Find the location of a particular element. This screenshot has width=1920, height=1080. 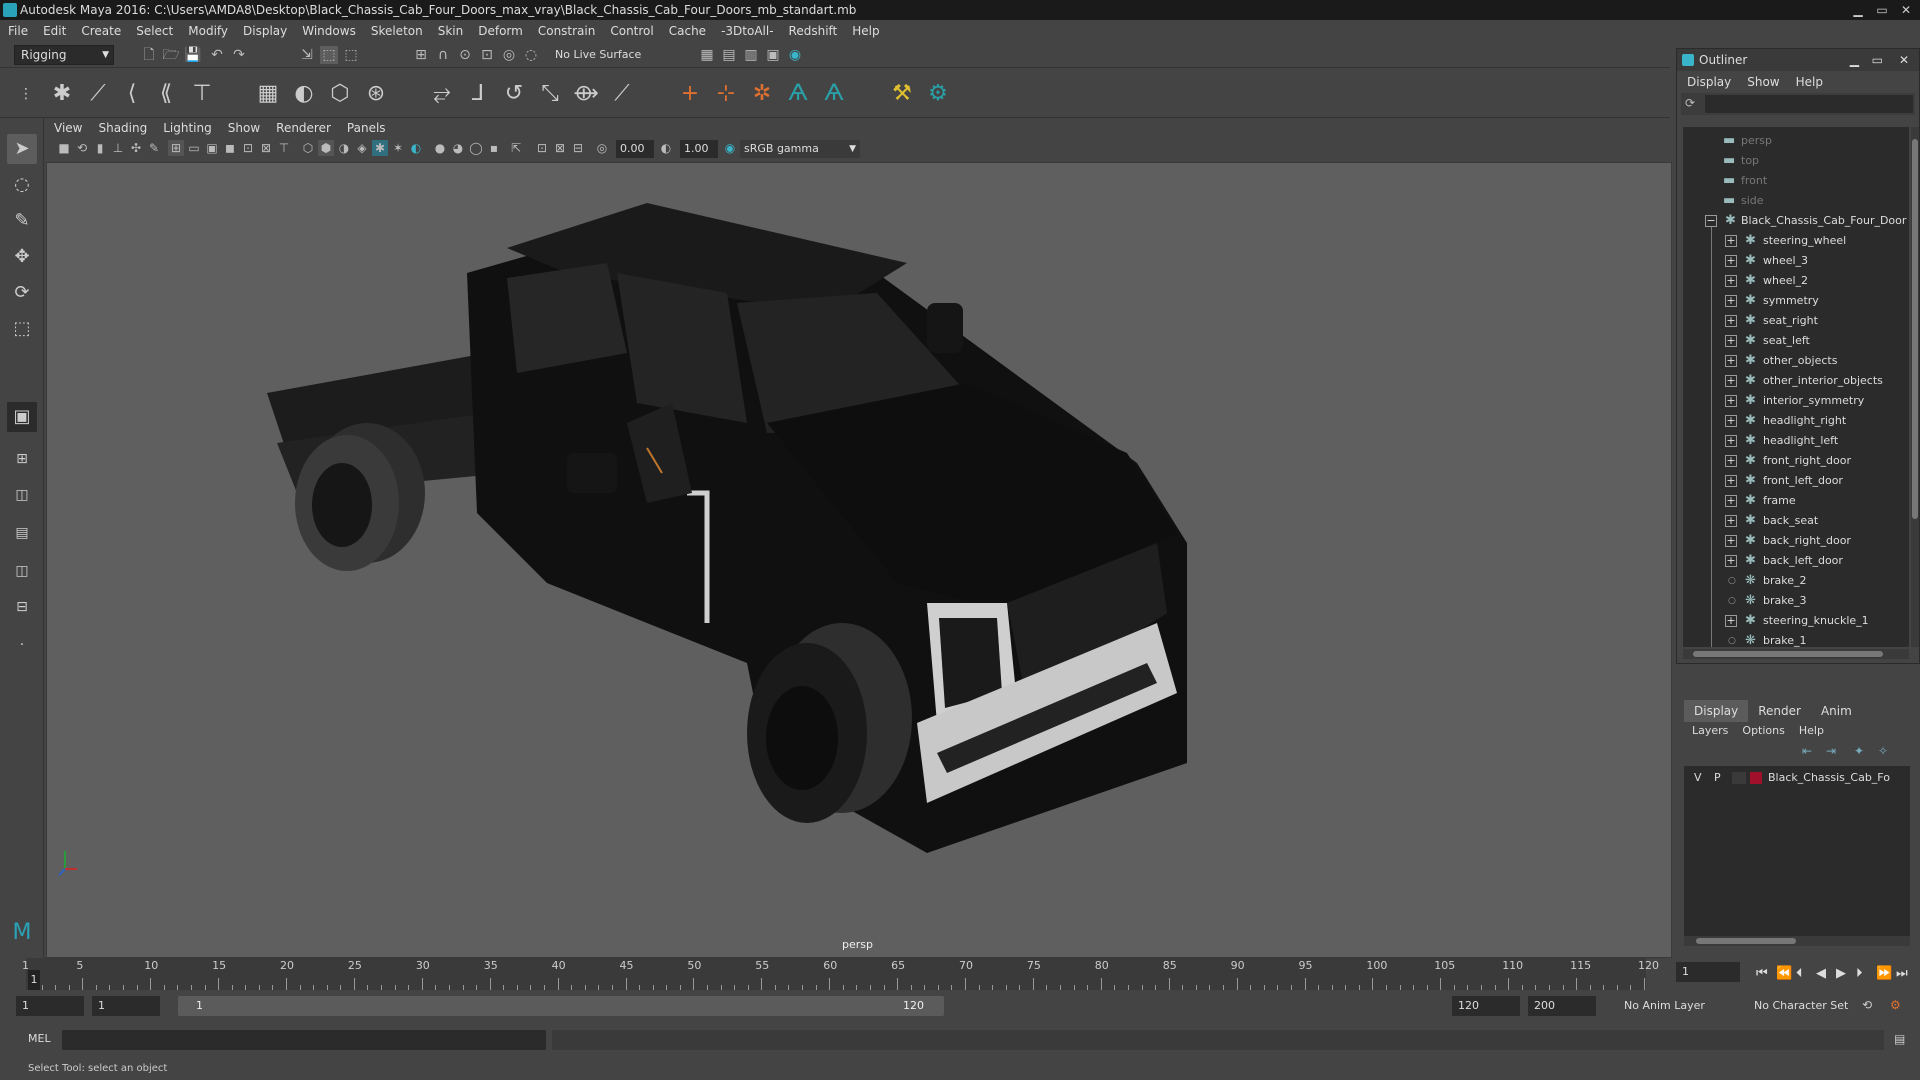

new-layer-selected-icon: ✧ is located at coordinates (1883, 751).